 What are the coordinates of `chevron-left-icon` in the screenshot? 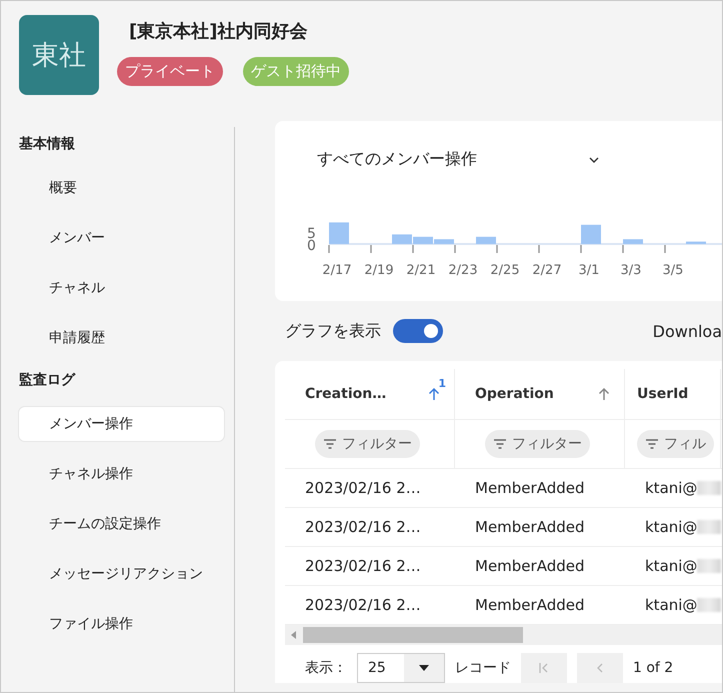 It's located at (600, 668).